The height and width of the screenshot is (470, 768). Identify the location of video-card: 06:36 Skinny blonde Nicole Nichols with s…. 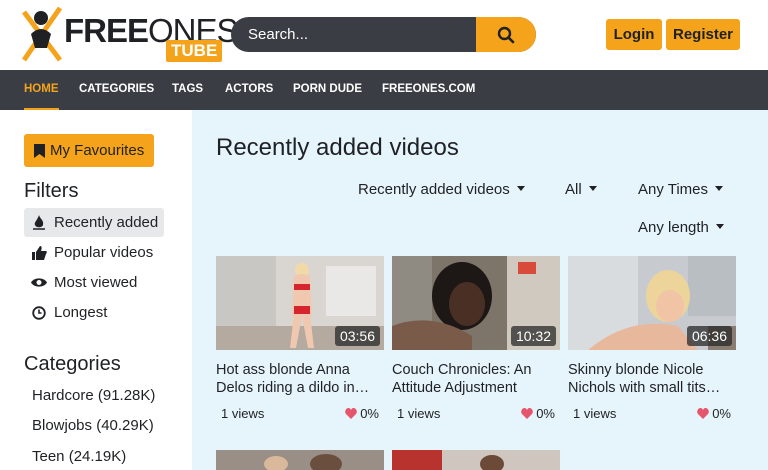
(652, 341).